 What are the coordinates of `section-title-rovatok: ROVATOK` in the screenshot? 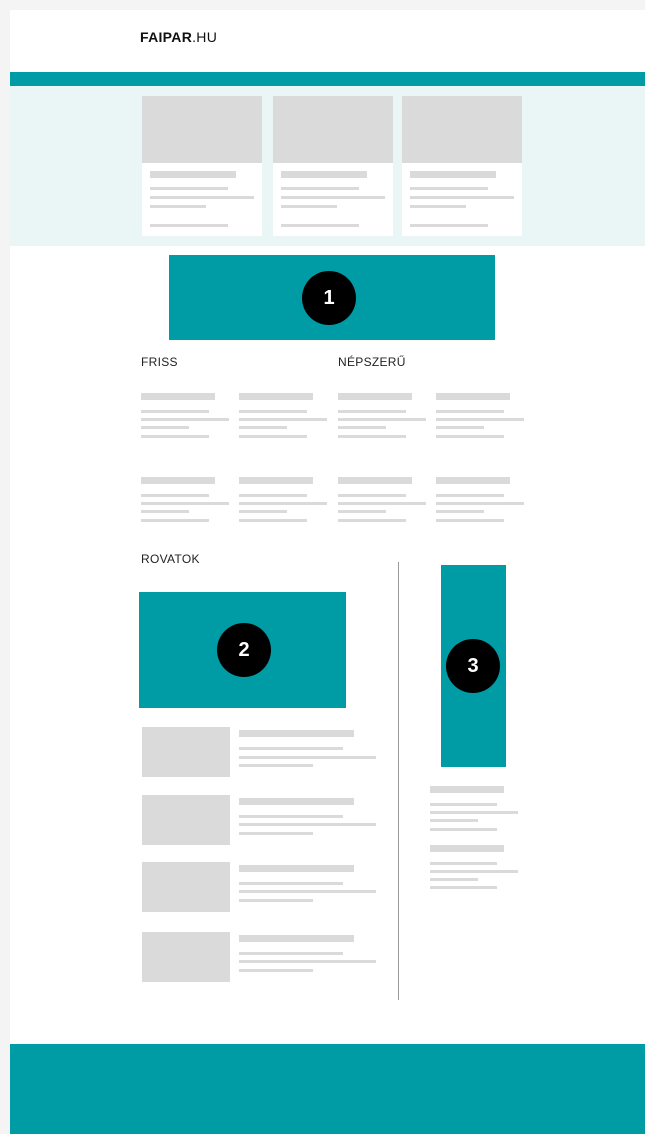 It's located at (170, 559).